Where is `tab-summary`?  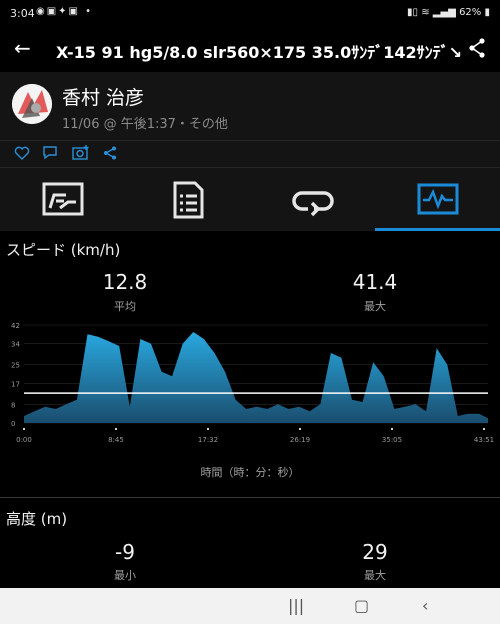
tab-summary is located at coordinates (62, 199).